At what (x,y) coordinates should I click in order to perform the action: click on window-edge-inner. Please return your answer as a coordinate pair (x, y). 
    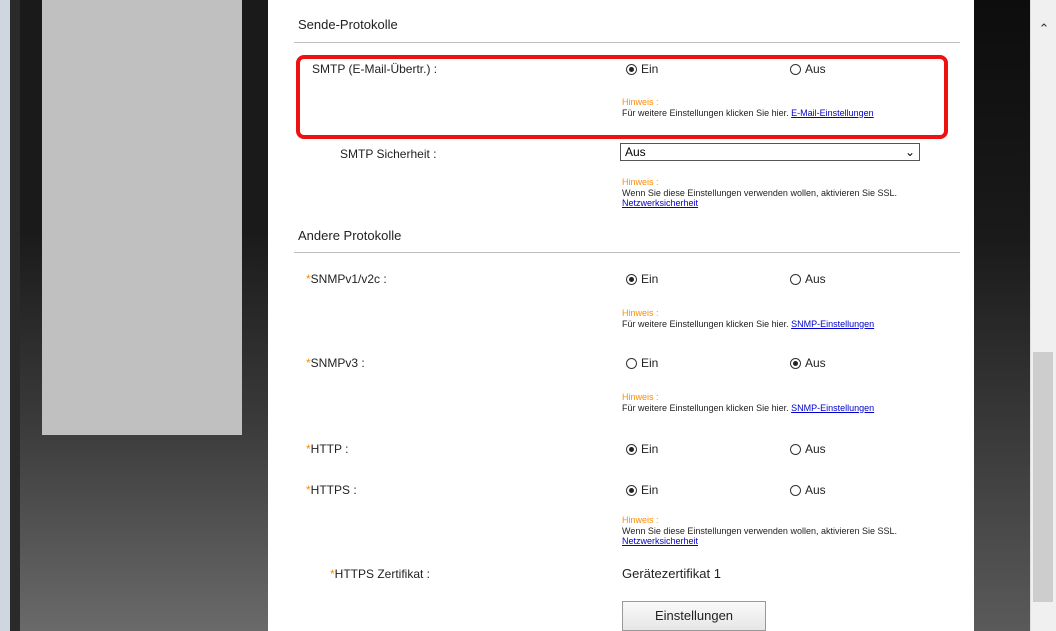
    Looking at the image, I should click on (15, 315).